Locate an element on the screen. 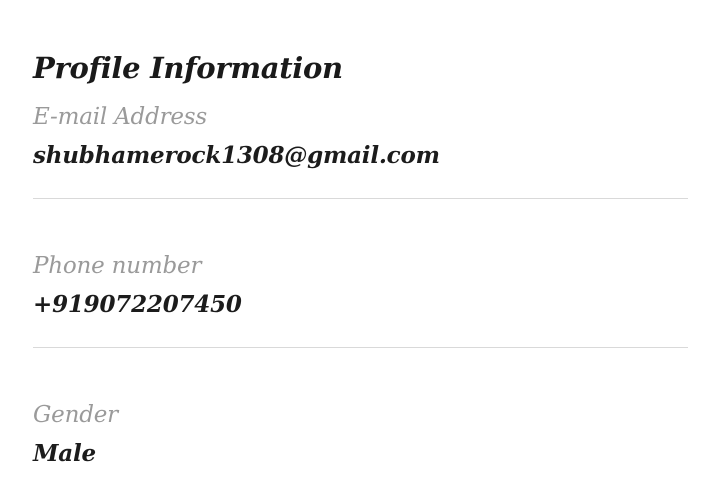  email-label: E-mail Address is located at coordinates (120, 117).